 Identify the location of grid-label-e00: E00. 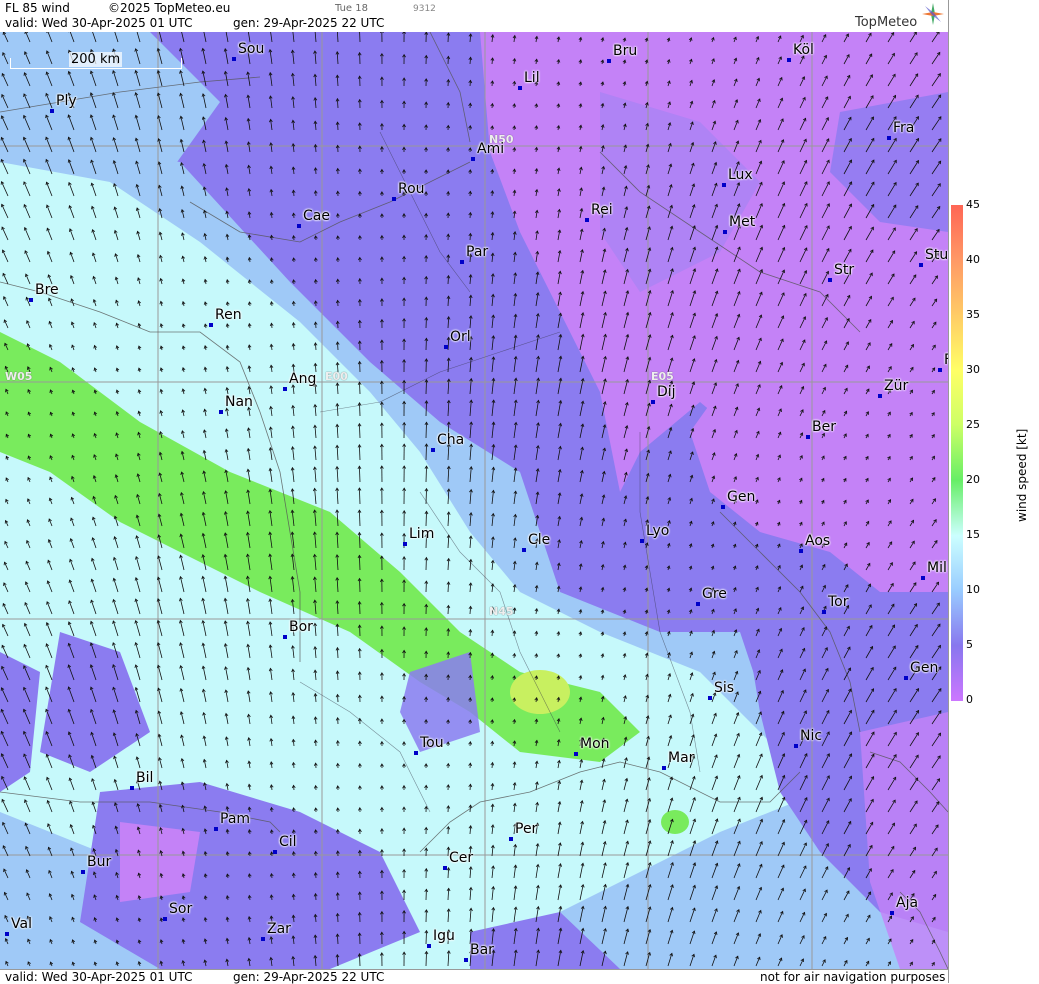
(336, 376).